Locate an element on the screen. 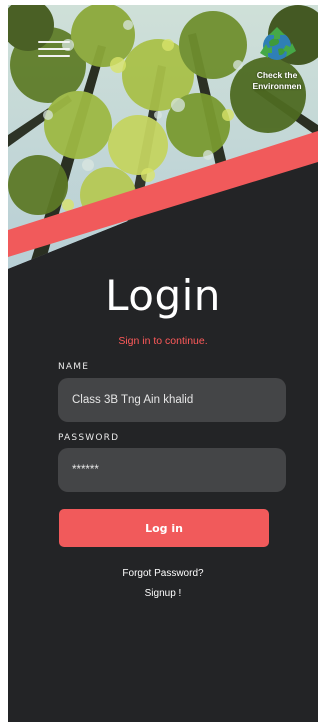  name-label: NAME is located at coordinates (74, 367).